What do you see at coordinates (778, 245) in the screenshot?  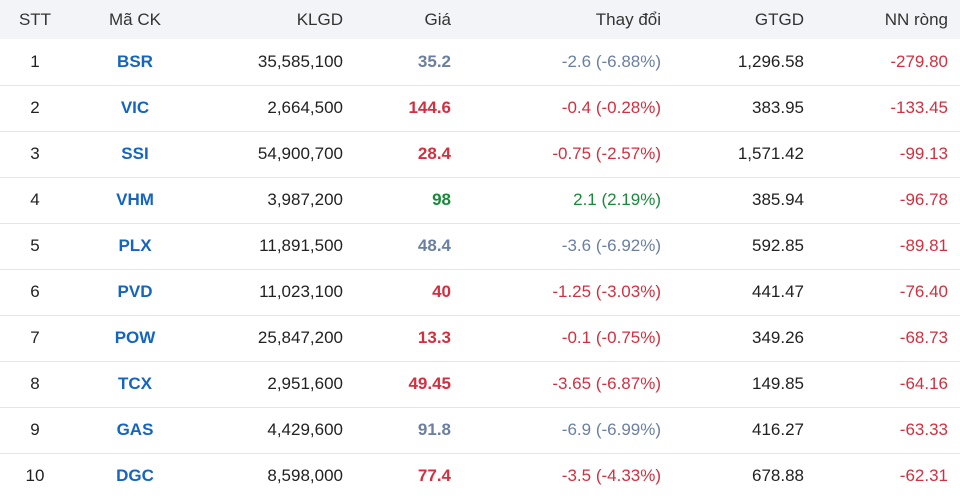 I see `cell-gtgd: 592.85` at bounding box center [778, 245].